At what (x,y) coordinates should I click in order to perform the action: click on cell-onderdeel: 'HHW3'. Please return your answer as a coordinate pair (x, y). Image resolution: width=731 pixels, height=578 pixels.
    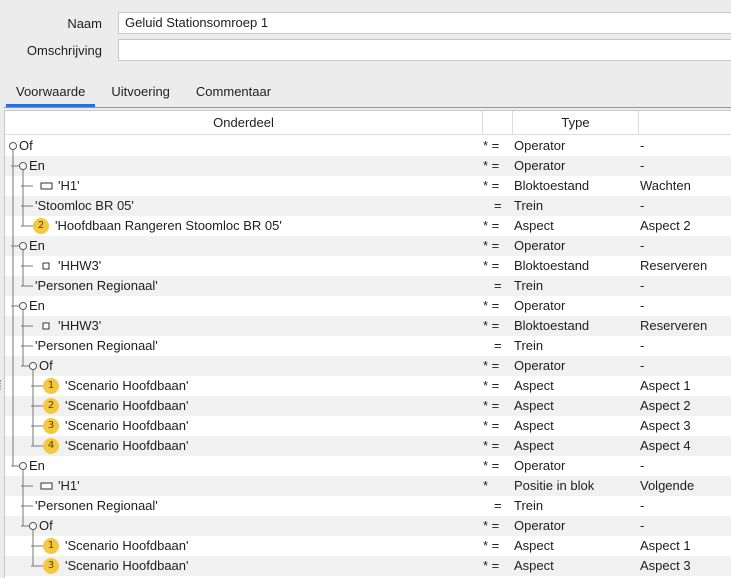
    Looking at the image, I should click on (244, 326).